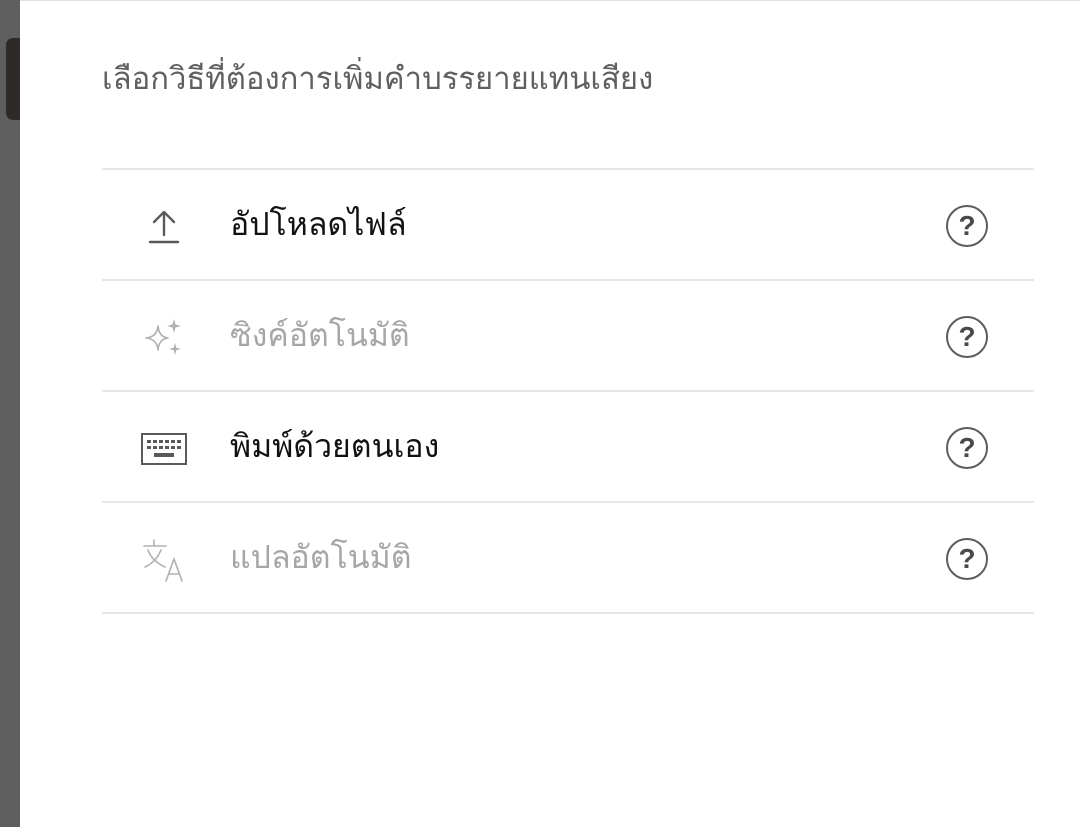 The image size is (1080, 827). I want to click on option-auto-sync: ซิงค์อัตโนมัติ ?, so click(568, 334).